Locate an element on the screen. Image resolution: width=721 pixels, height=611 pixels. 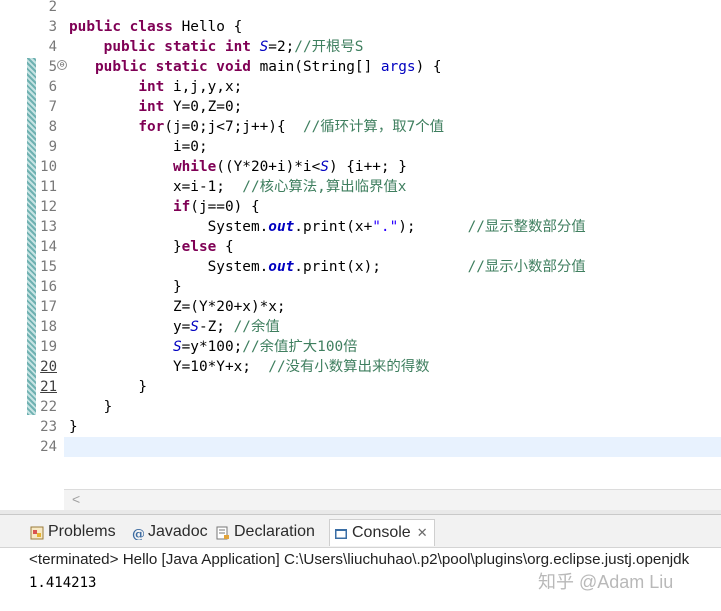
code-line: y=S-Z; //余值 is located at coordinates (226, 327).